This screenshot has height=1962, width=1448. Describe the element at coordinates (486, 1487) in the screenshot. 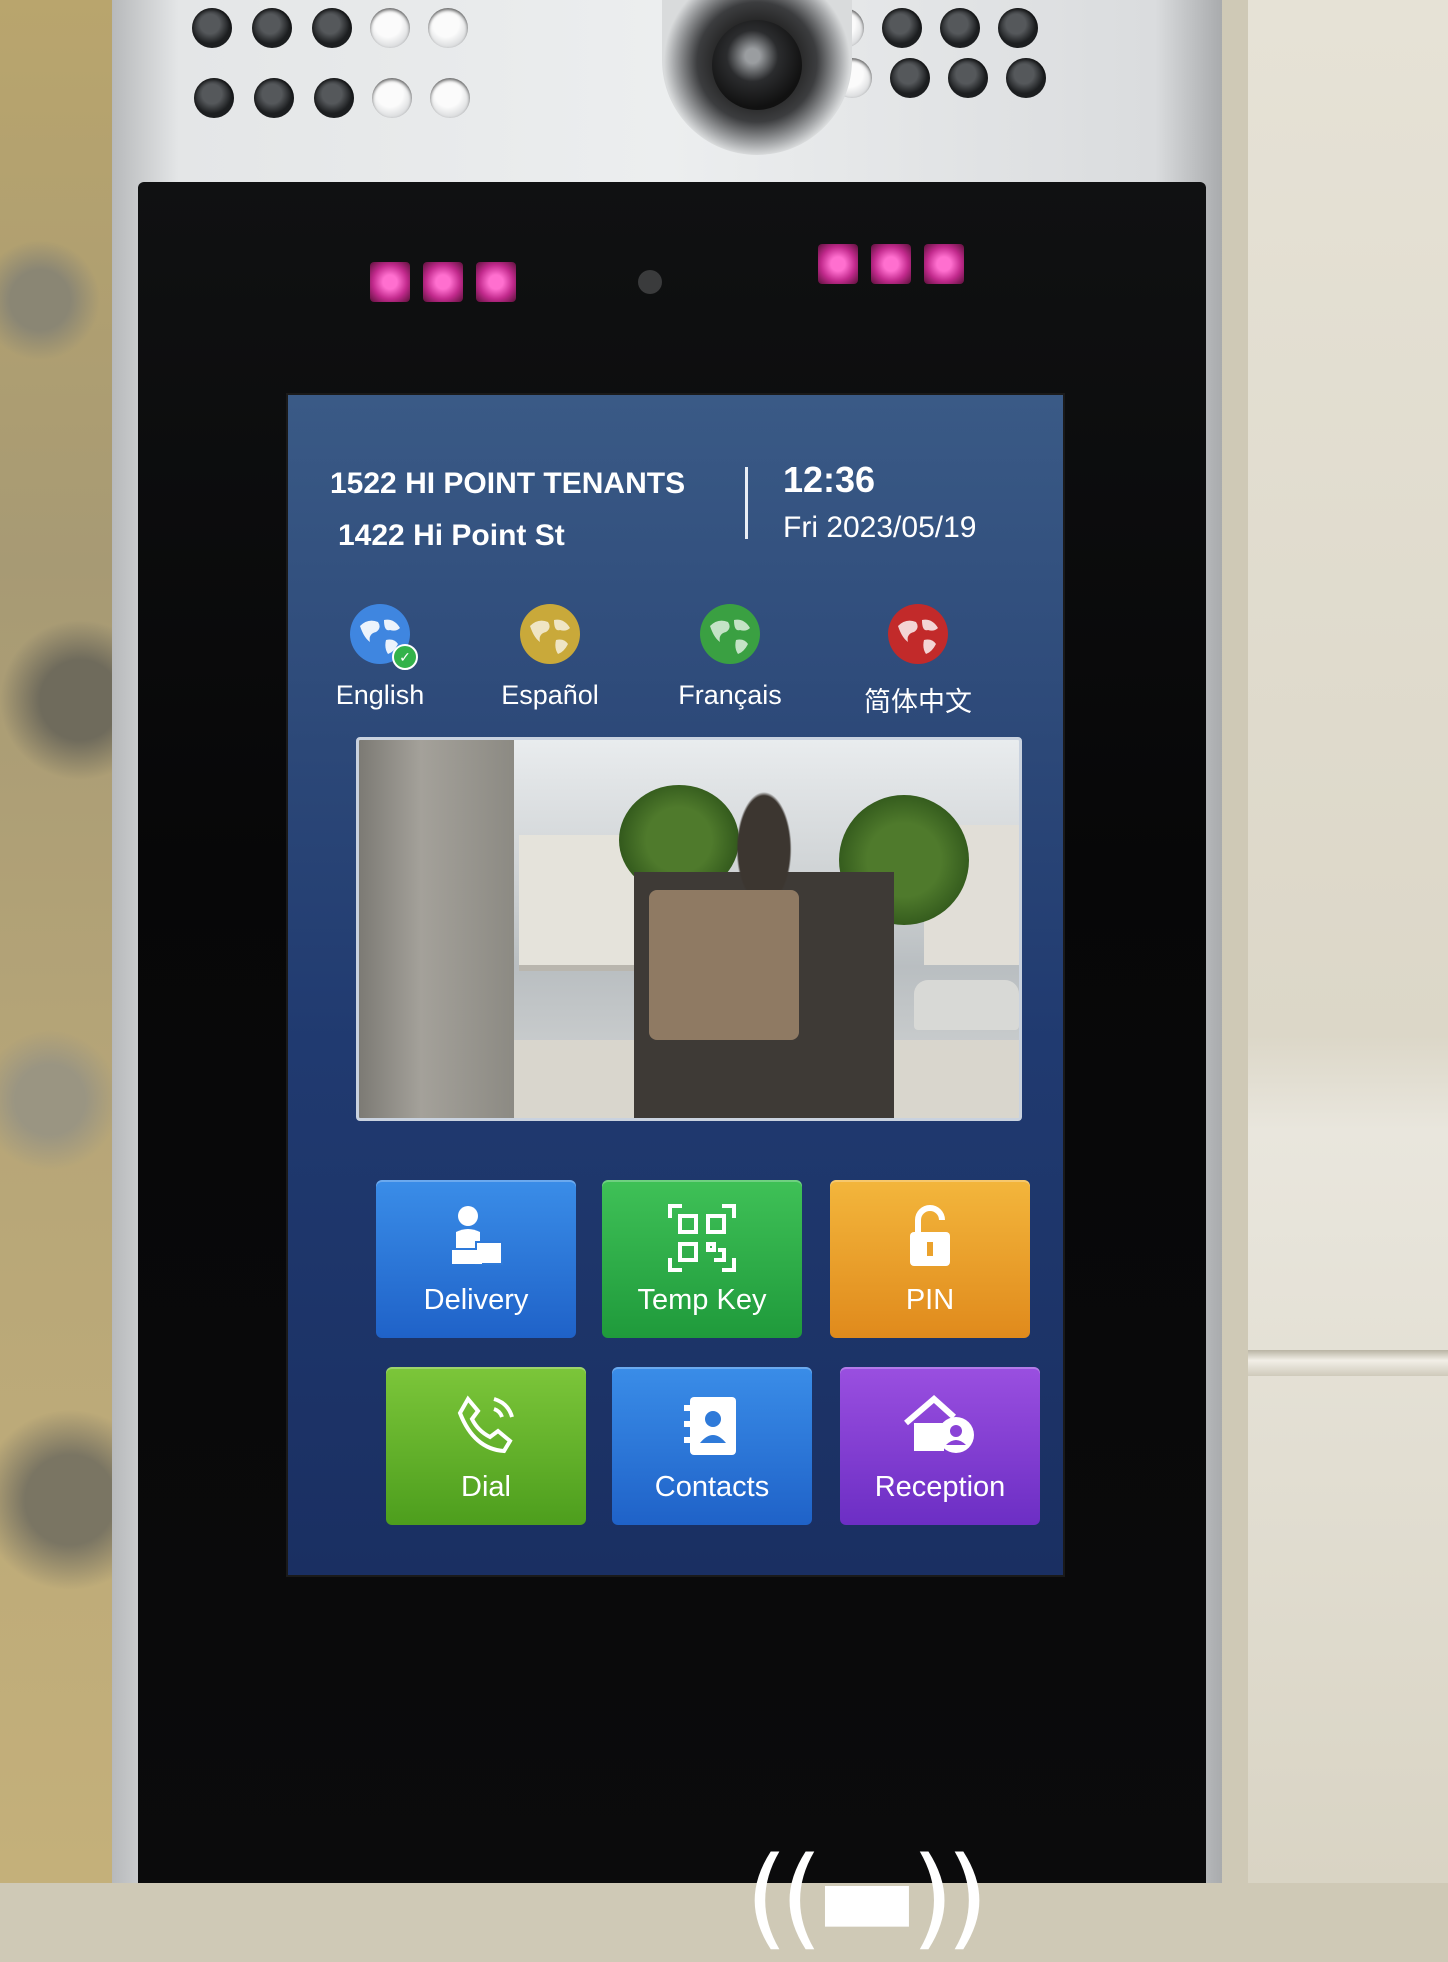

I see `dial-label: Dial` at that location.